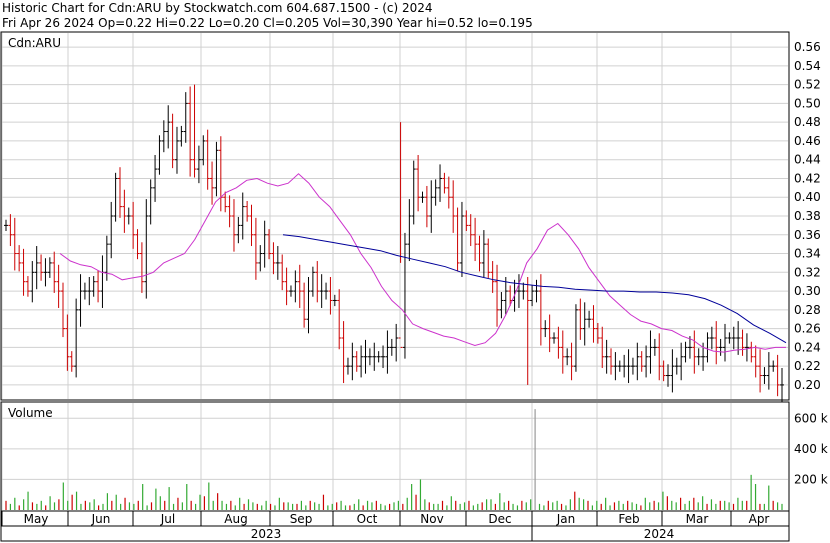  Describe the element at coordinates (807, 178) in the screenshot. I see `price-tick-label: 0.42` at that location.